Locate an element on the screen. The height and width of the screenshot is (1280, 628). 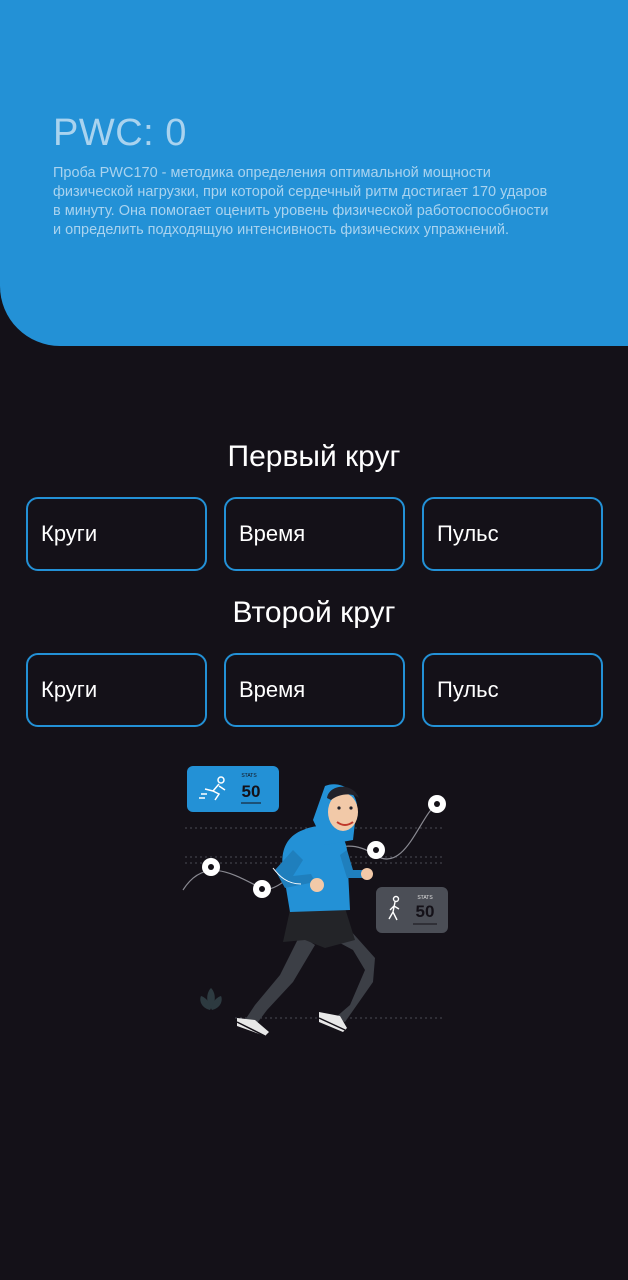
second-round-time-input: Время is located at coordinates (314, 690).